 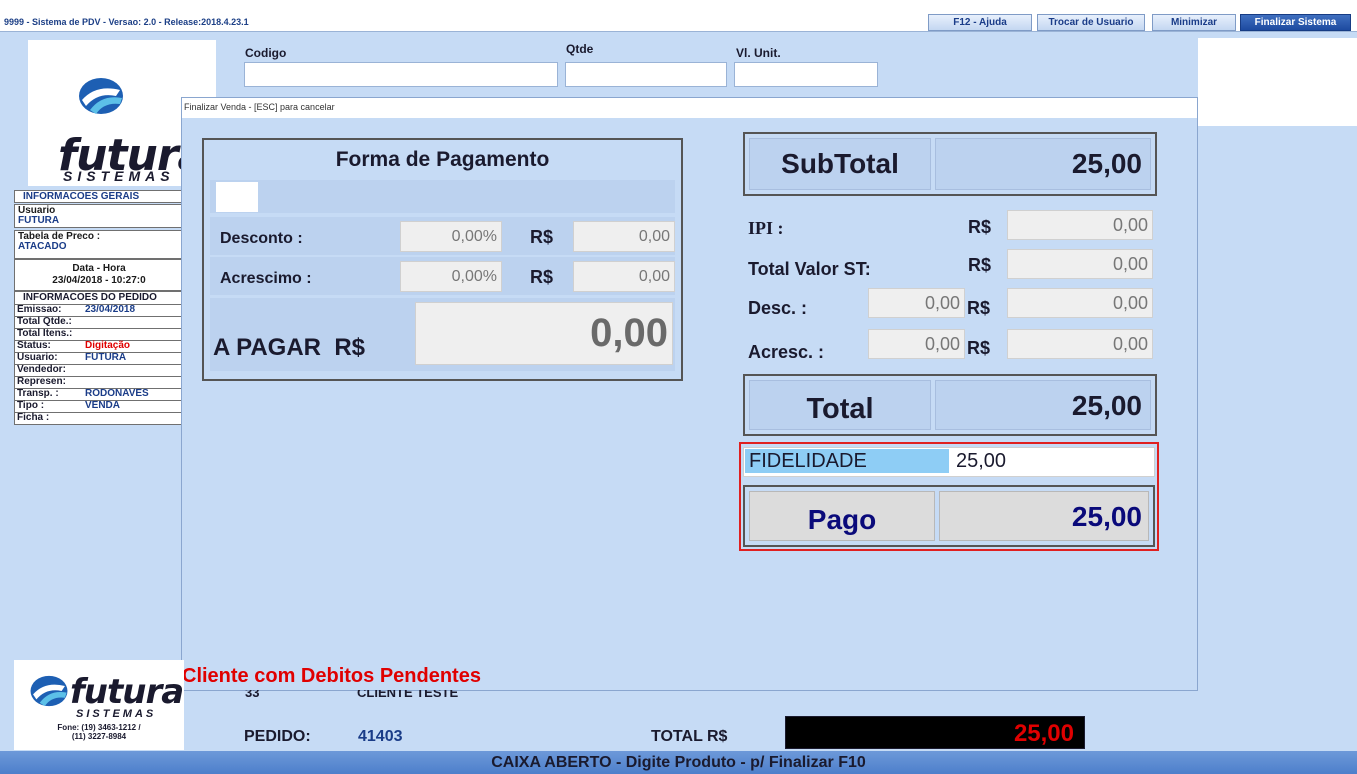 What do you see at coordinates (39, 309) in the screenshot?
I see `pedido-row-label: Emissao:` at bounding box center [39, 309].